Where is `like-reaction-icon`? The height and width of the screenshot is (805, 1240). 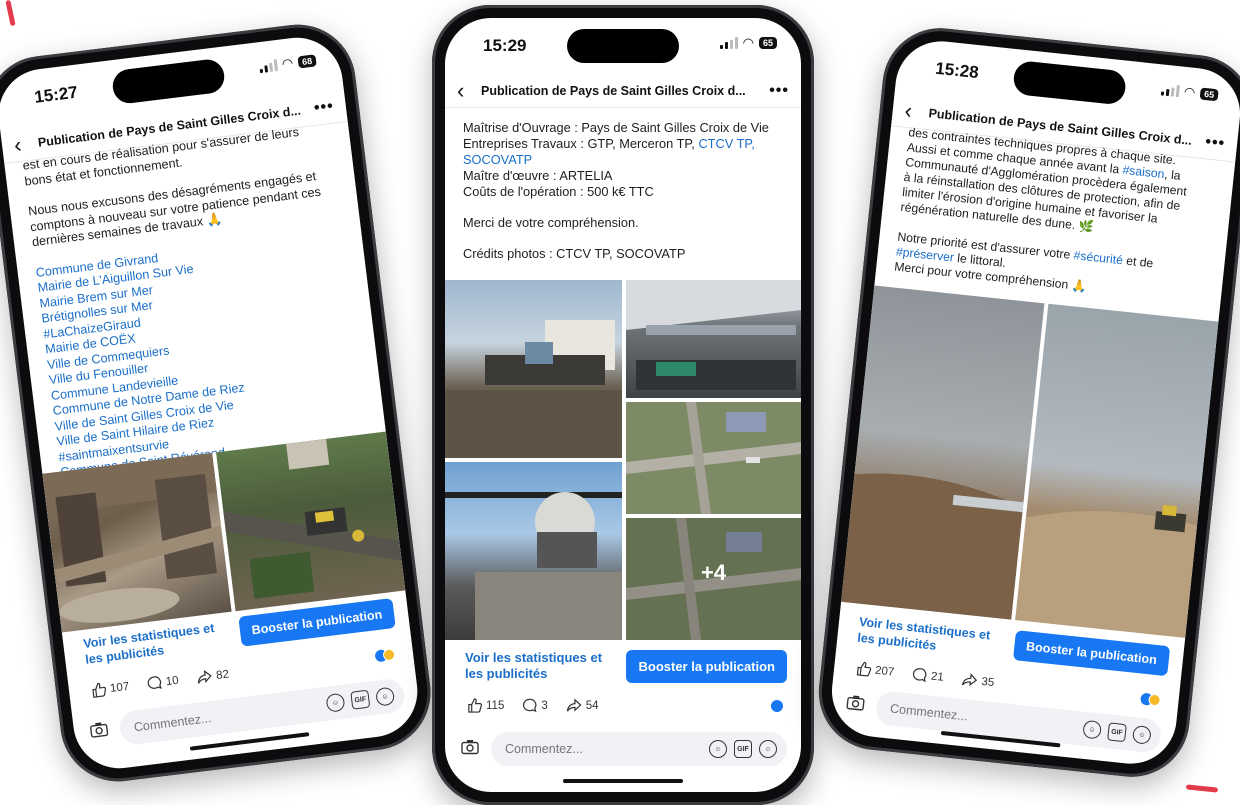 like-reaction-icon is located at coordinates (777, 705).